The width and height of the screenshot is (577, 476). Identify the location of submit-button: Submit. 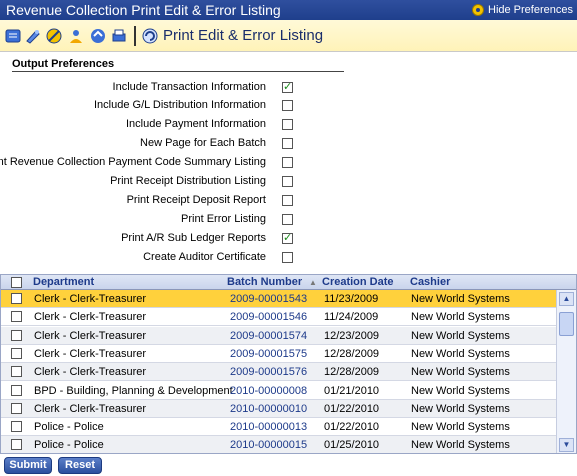
(28, 465).